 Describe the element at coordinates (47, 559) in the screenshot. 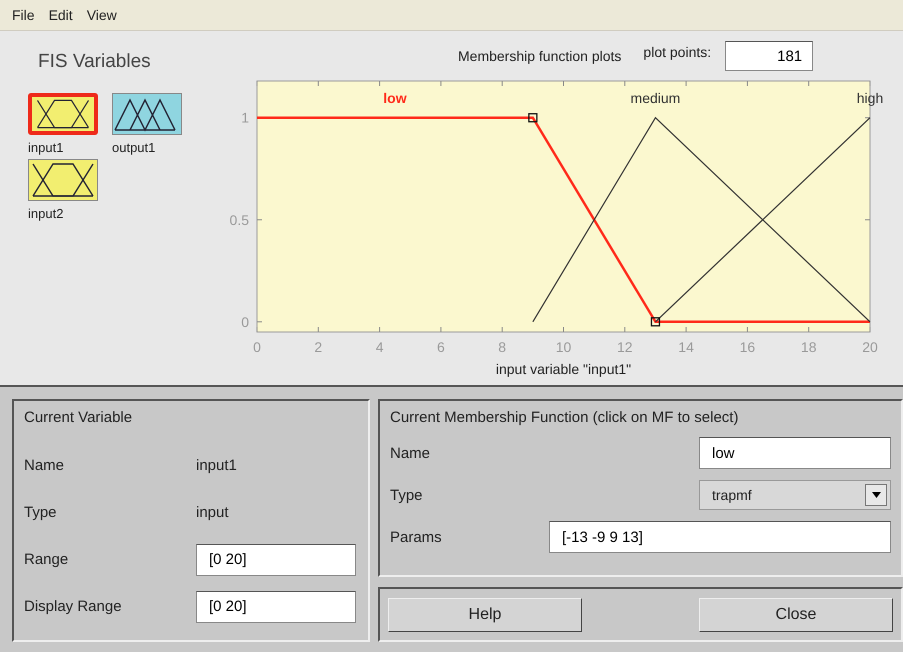

I see `field-label: Range` at that location.